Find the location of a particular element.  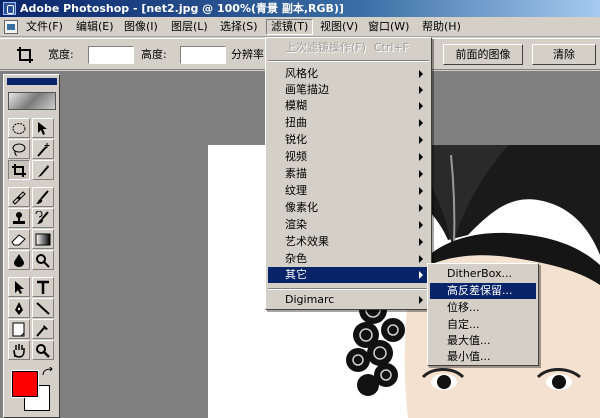

eraser-tool is located at coordinates (19, 239).